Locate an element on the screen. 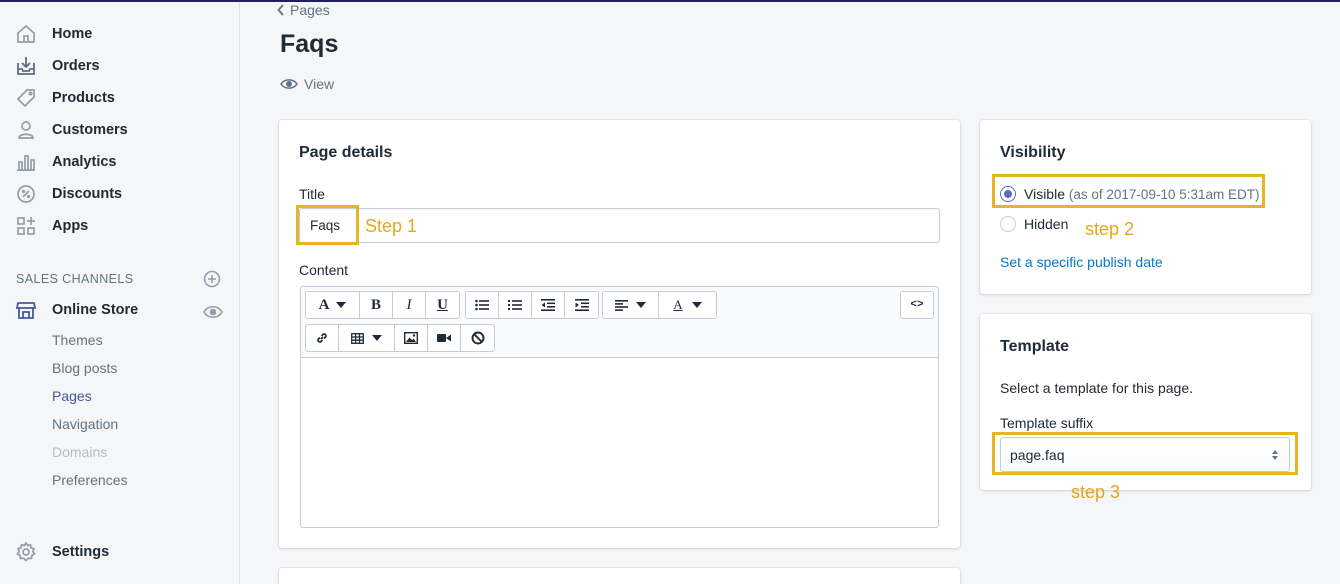  video-icon is located at coordinates (444, 338).